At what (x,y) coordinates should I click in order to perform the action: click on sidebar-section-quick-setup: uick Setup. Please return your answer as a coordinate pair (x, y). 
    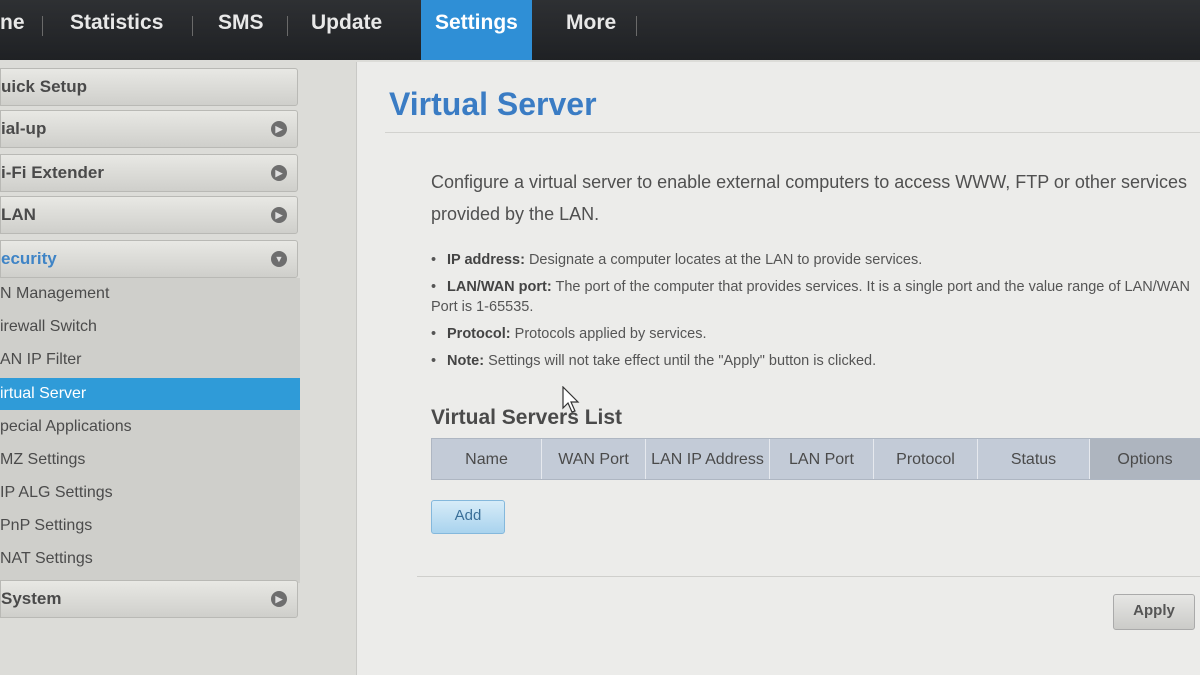
    Looking at the image, I should click on (149, 87).